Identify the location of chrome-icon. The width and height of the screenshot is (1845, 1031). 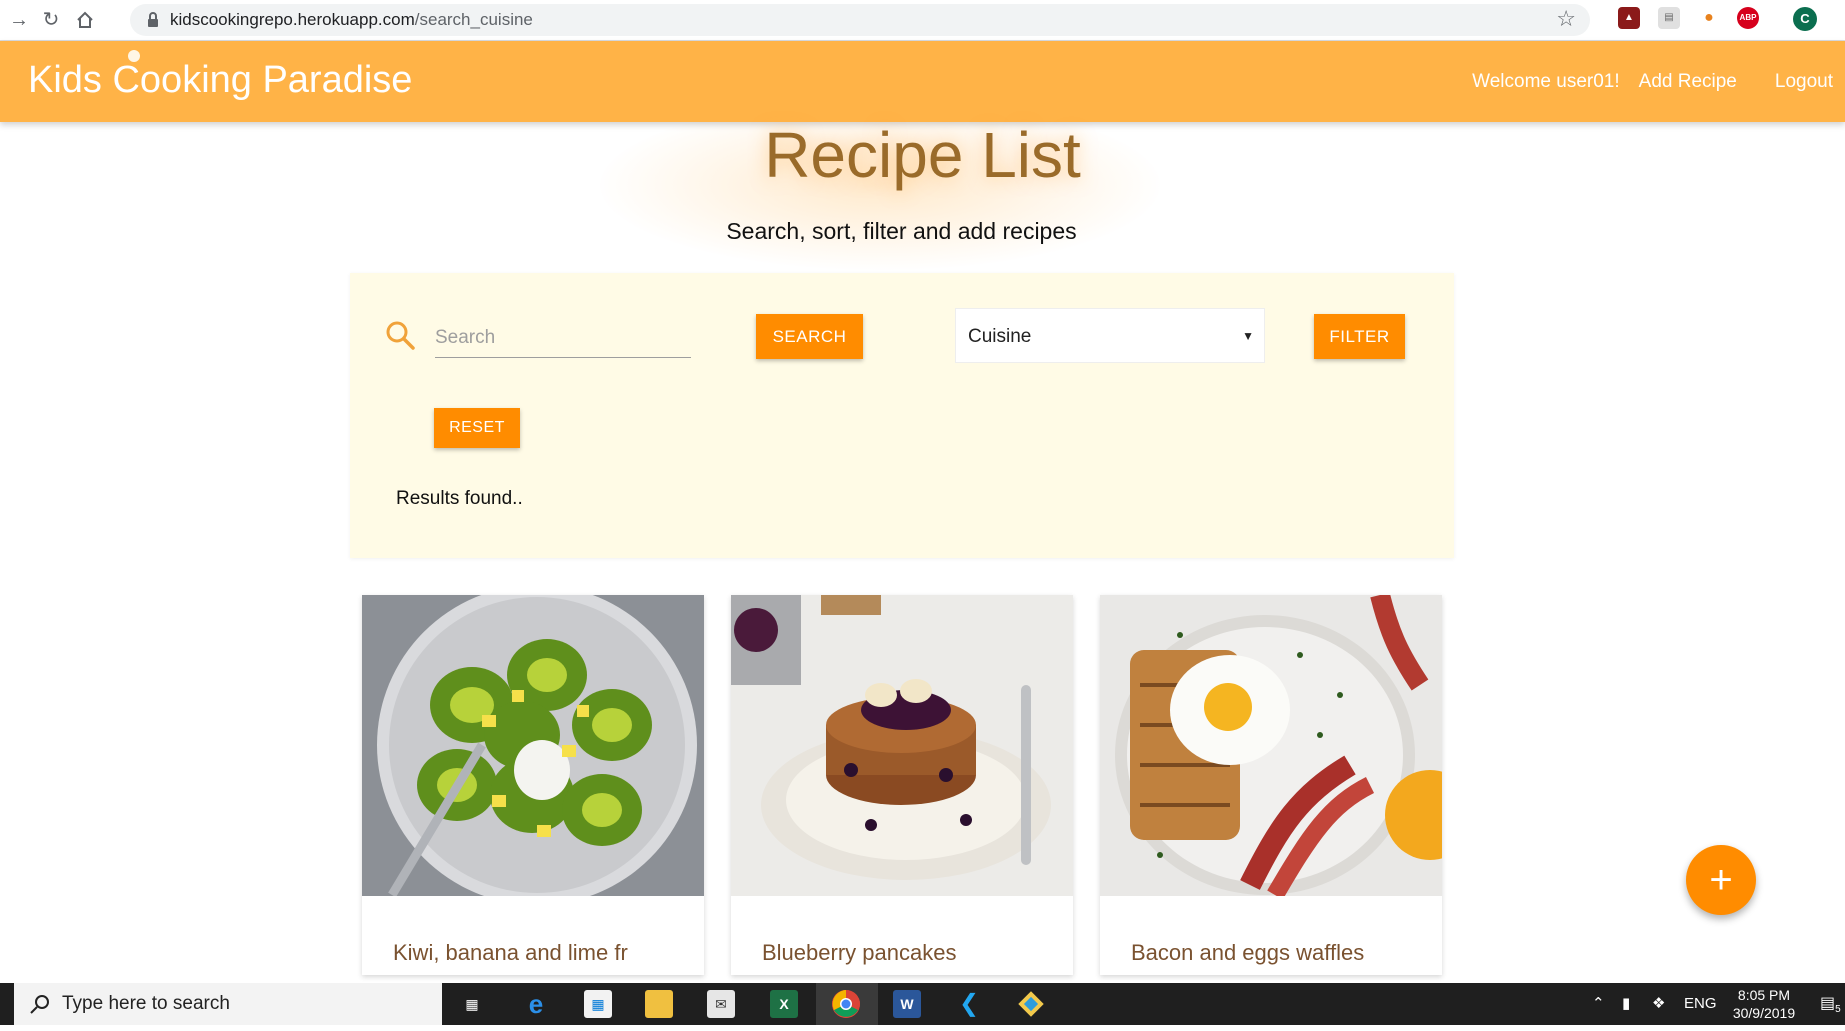
(846, 1004).